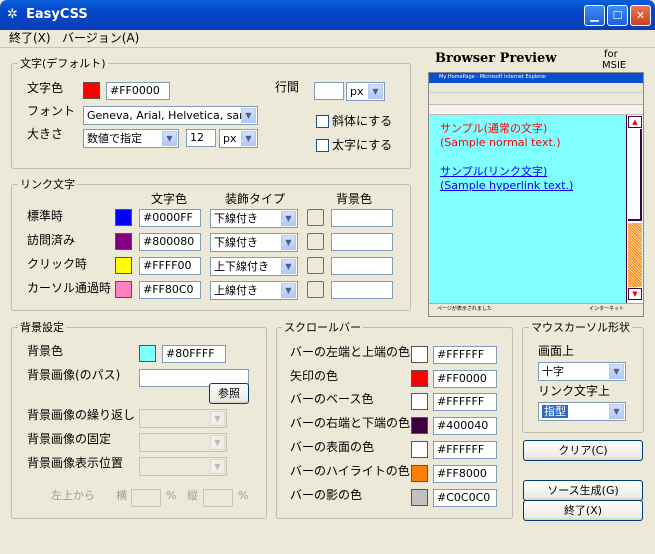 The width and height of the screenshot is (655, 554). What do you see at coordinates (332, 399) in the screenshot?
I see `scrollbar-row-label: バーのベース色` at bounding box center [332, 399].